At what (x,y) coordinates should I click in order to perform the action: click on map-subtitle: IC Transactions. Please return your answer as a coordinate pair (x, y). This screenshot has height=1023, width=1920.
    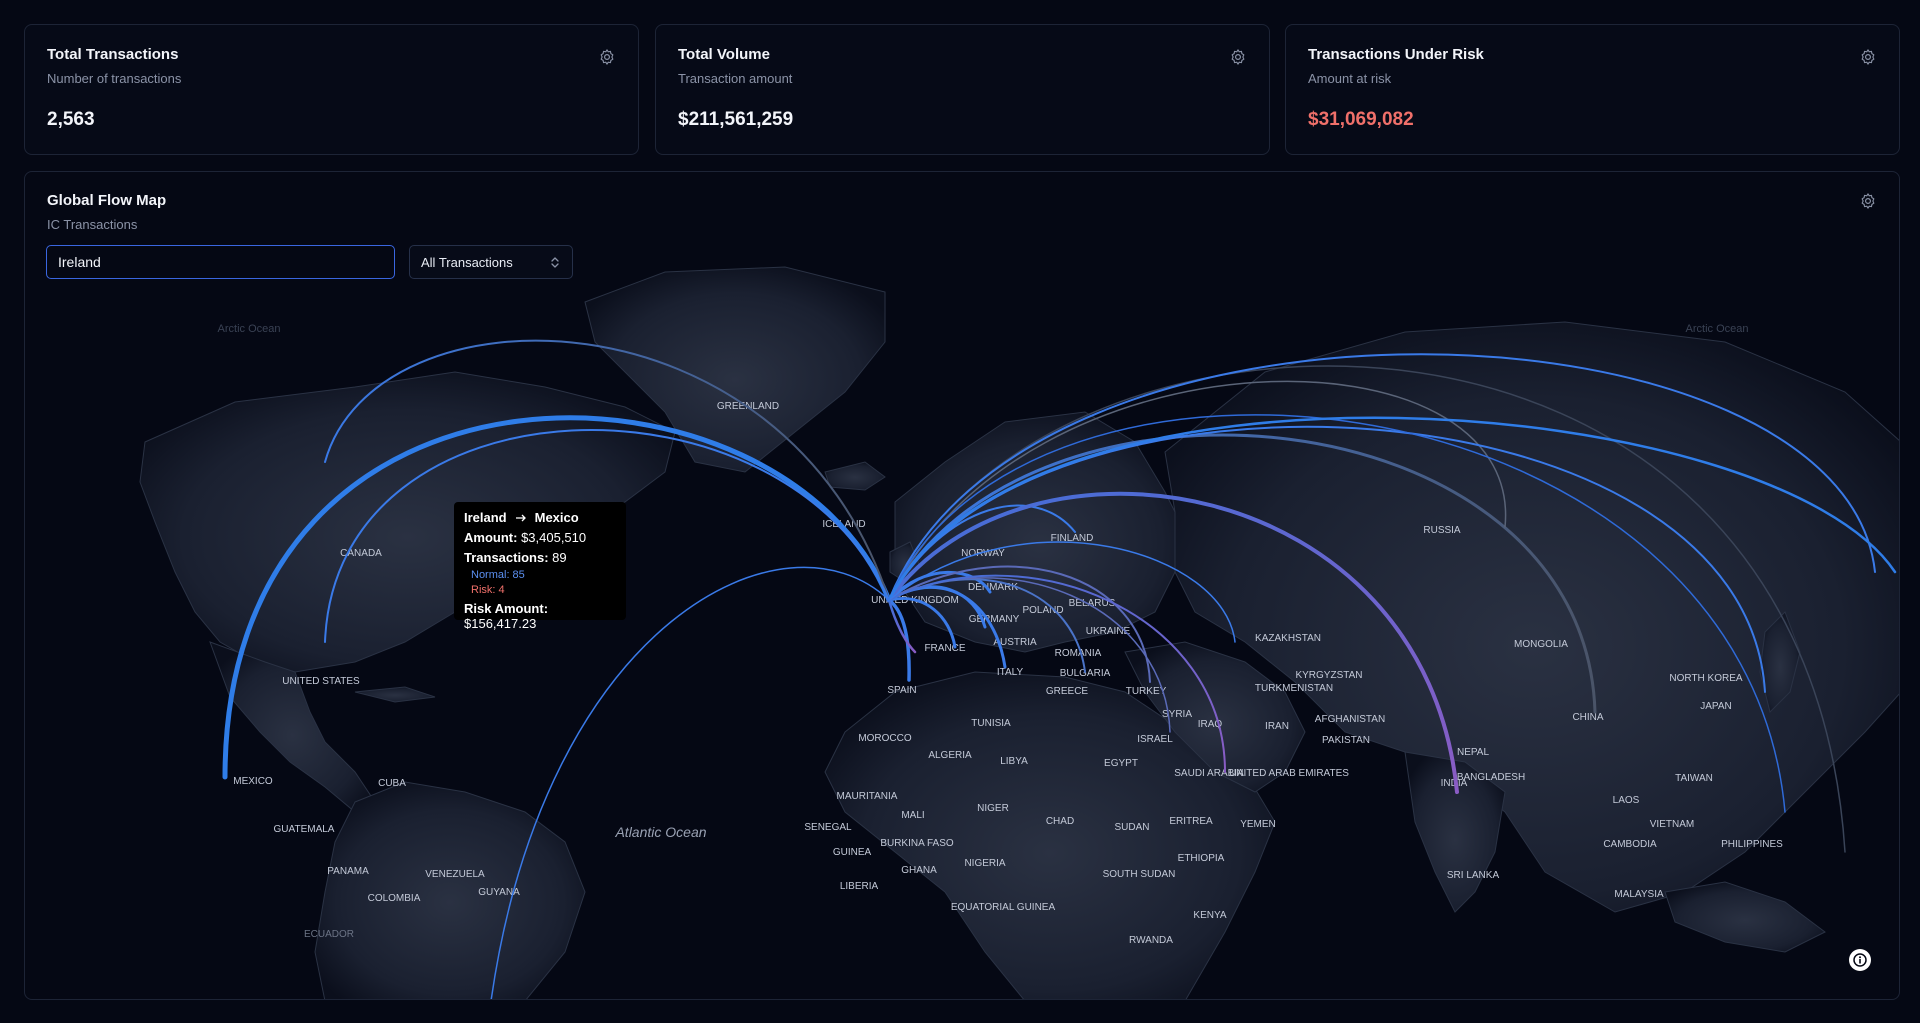
    Looking at the image, I should click on (92, 224).